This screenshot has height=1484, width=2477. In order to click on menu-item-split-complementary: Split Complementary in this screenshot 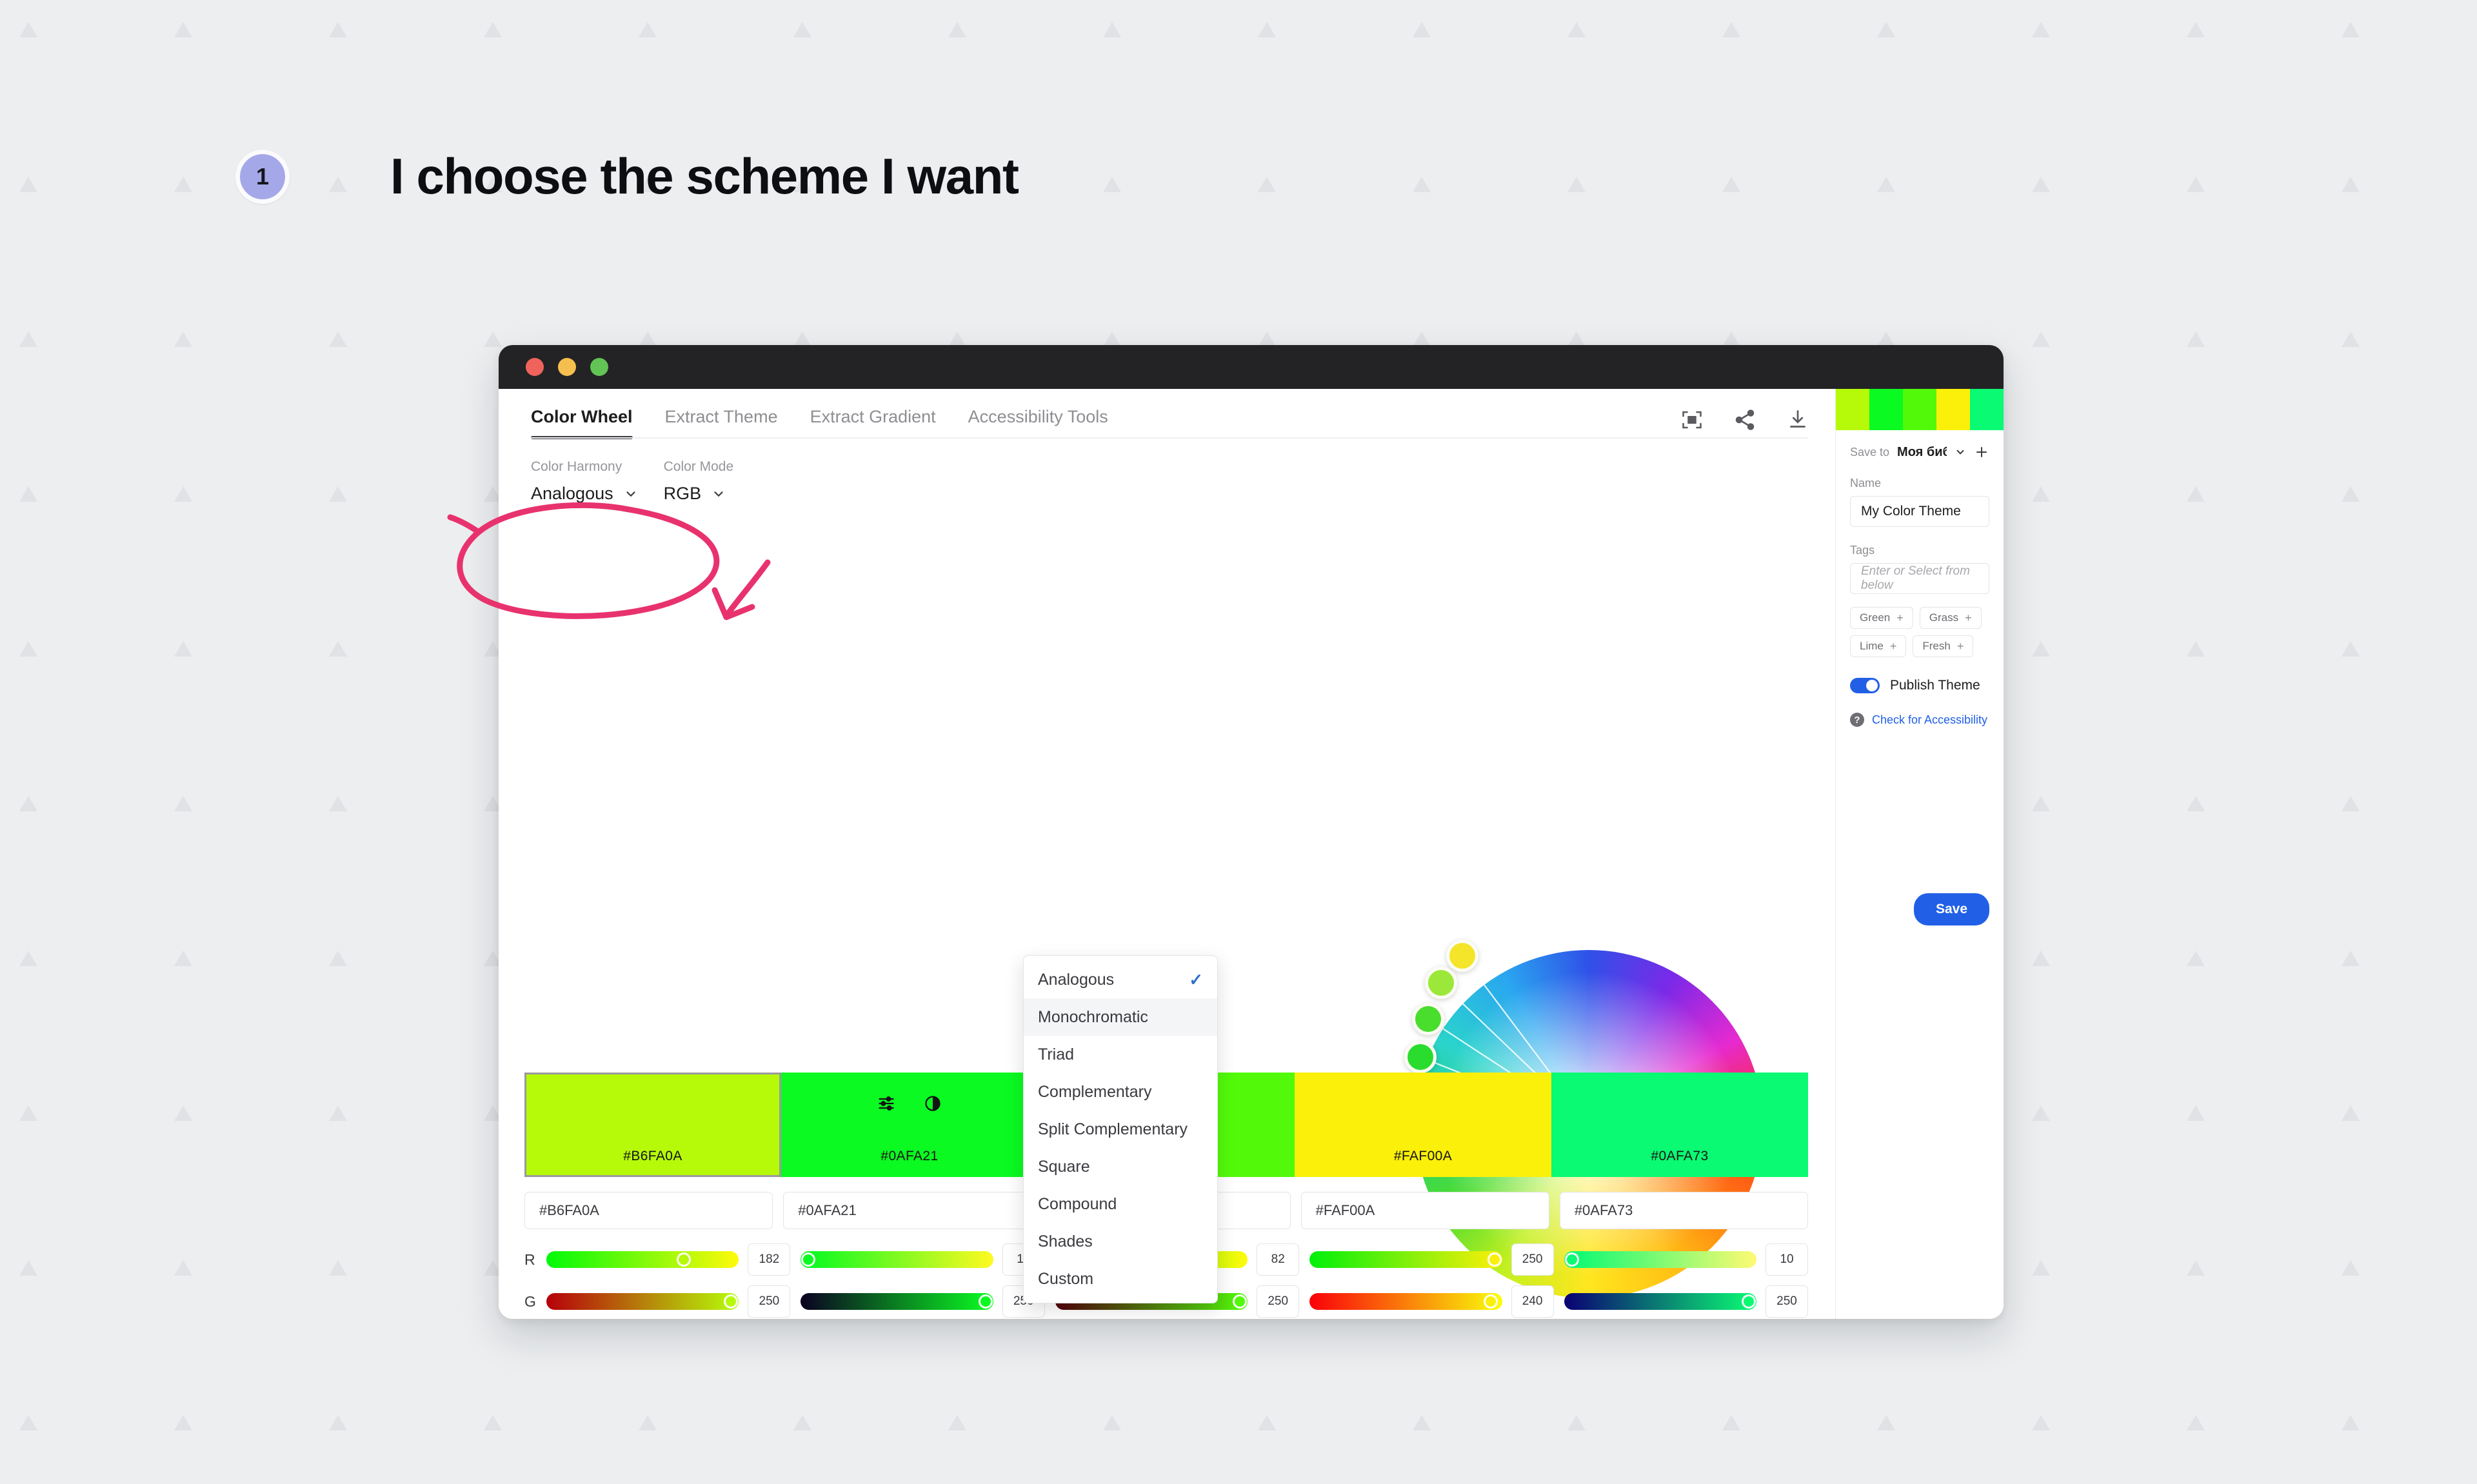, I will do `click(1120, 1129)`.